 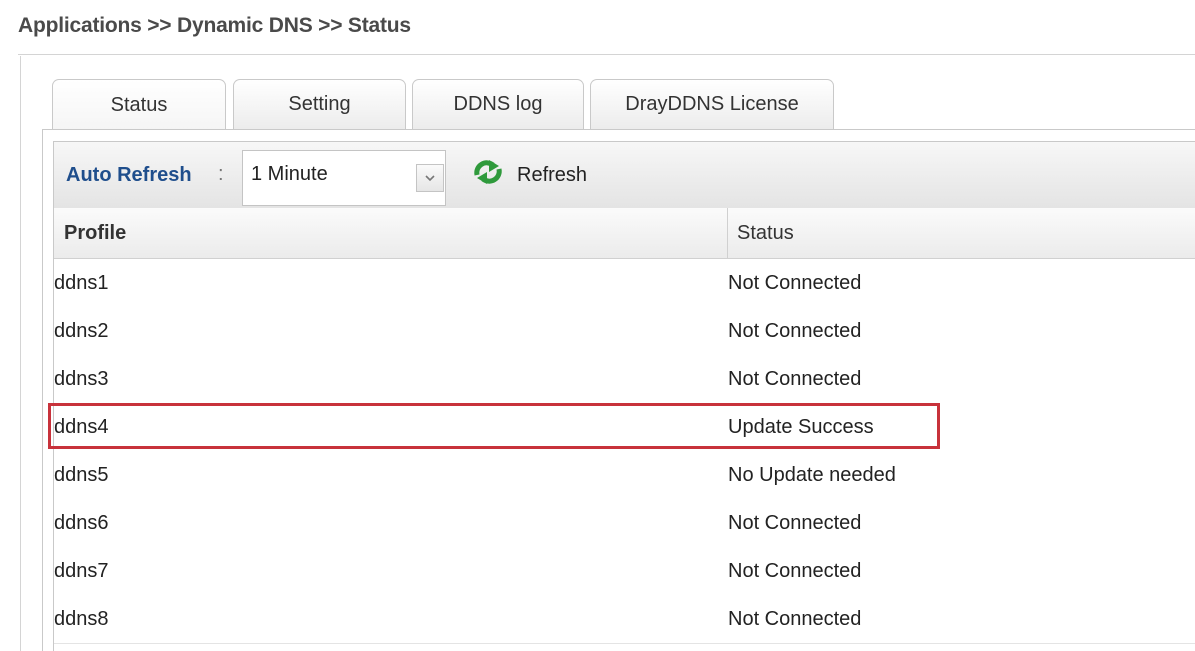 What do you see at coordinates (801, 427) in the screenshot?
I see `status-cell: Update Success` at bounding box center [801, 427].